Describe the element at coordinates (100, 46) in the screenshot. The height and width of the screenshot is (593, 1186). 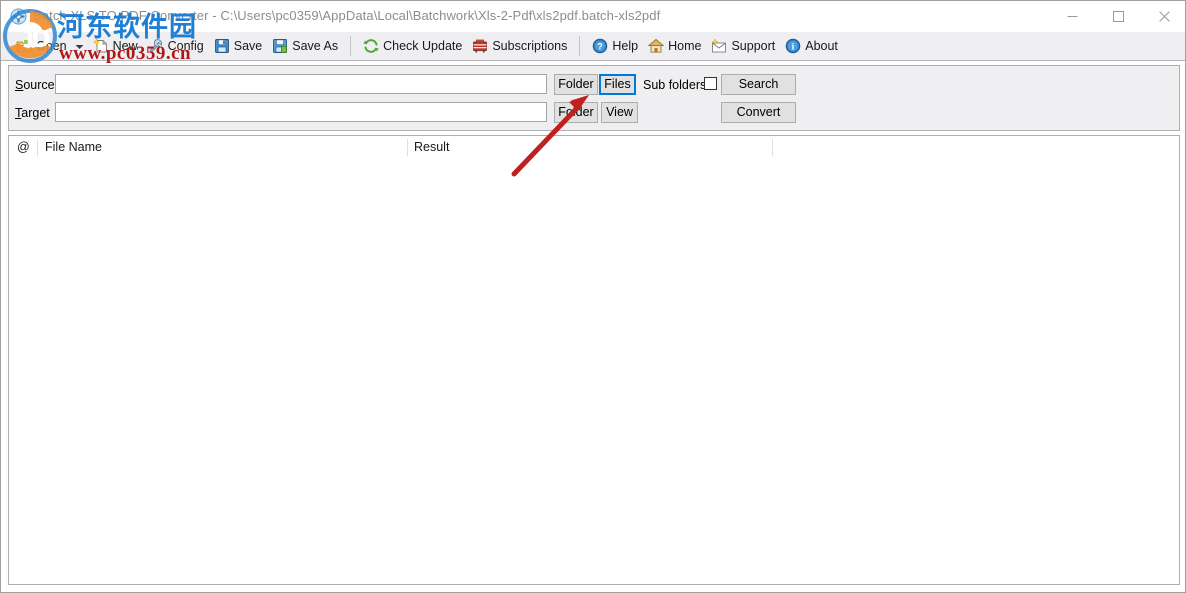
I see `new-document-icon` at that location.